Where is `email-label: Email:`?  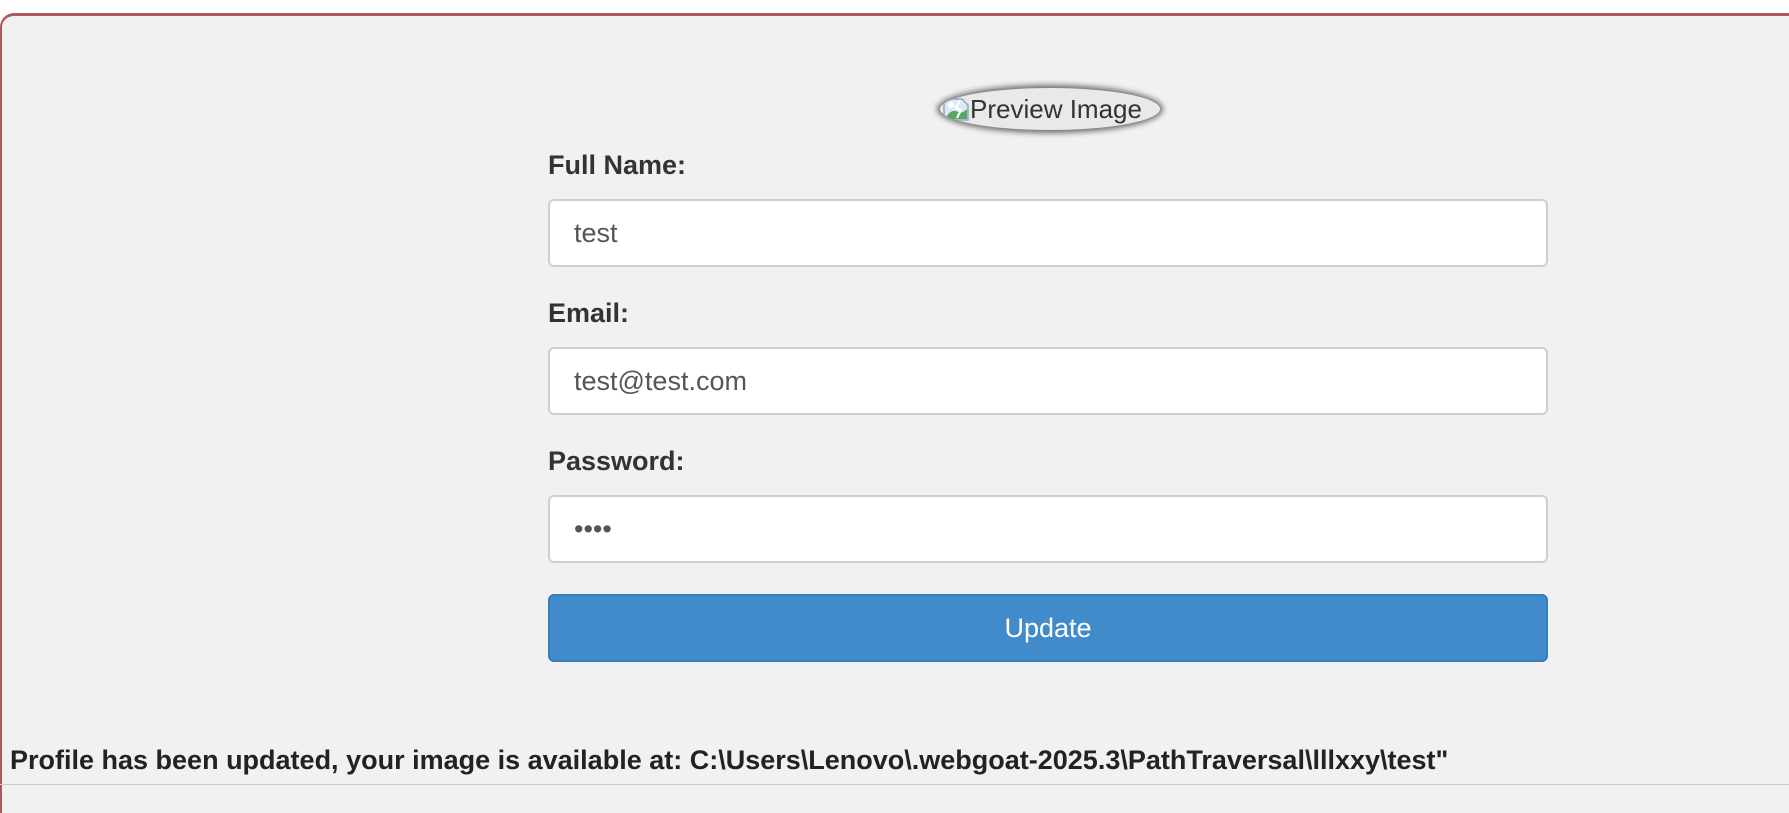 email-label: Email: is located at coordinates (589, 313).